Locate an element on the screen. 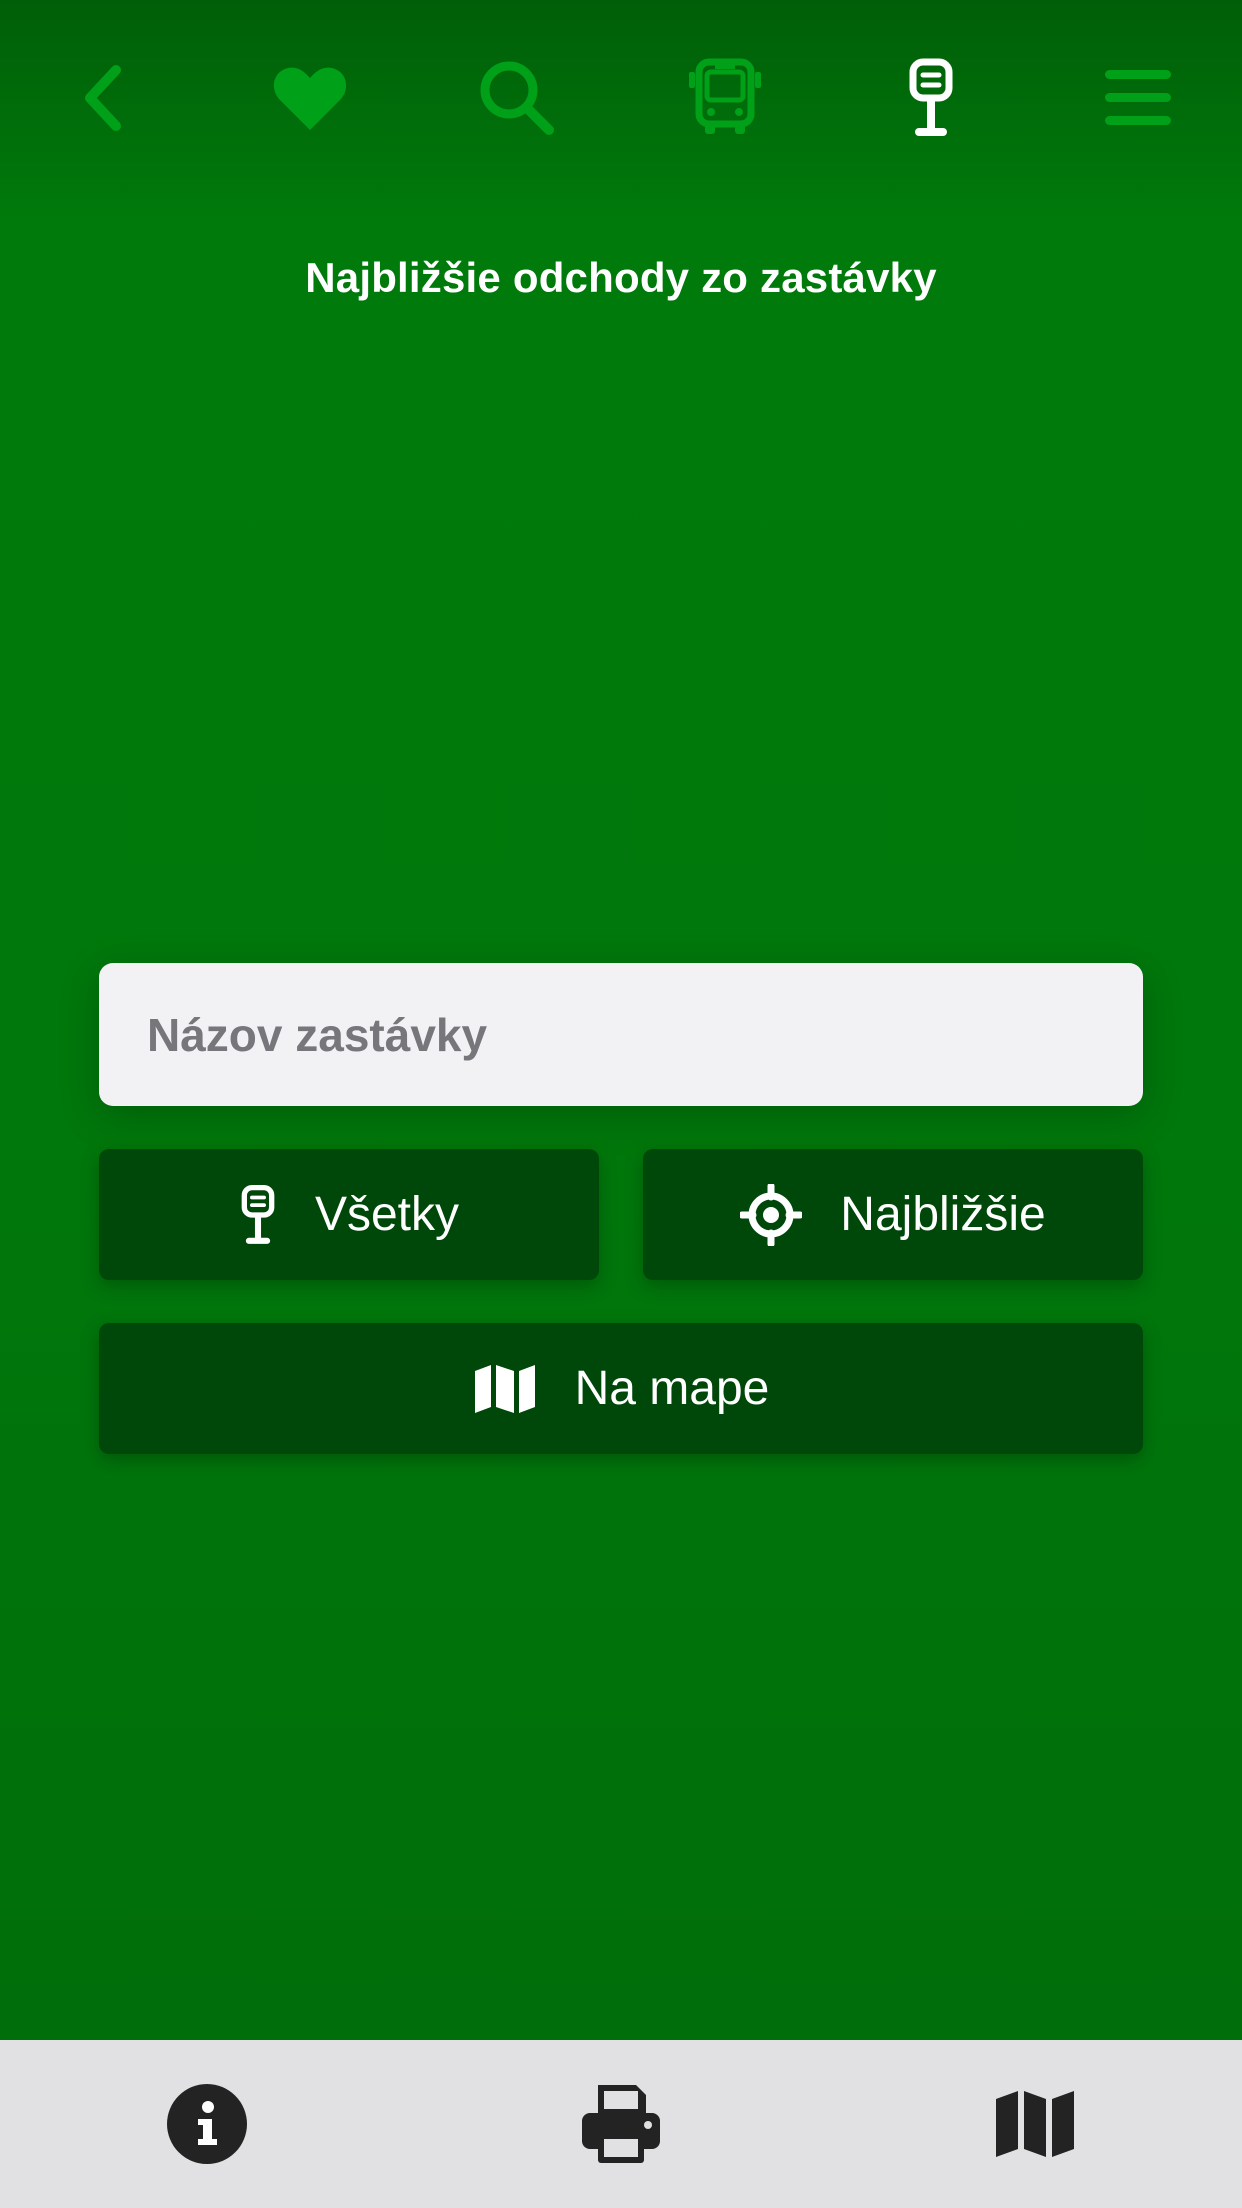  stop-name-search-box is located at coordinates (621, 1034).